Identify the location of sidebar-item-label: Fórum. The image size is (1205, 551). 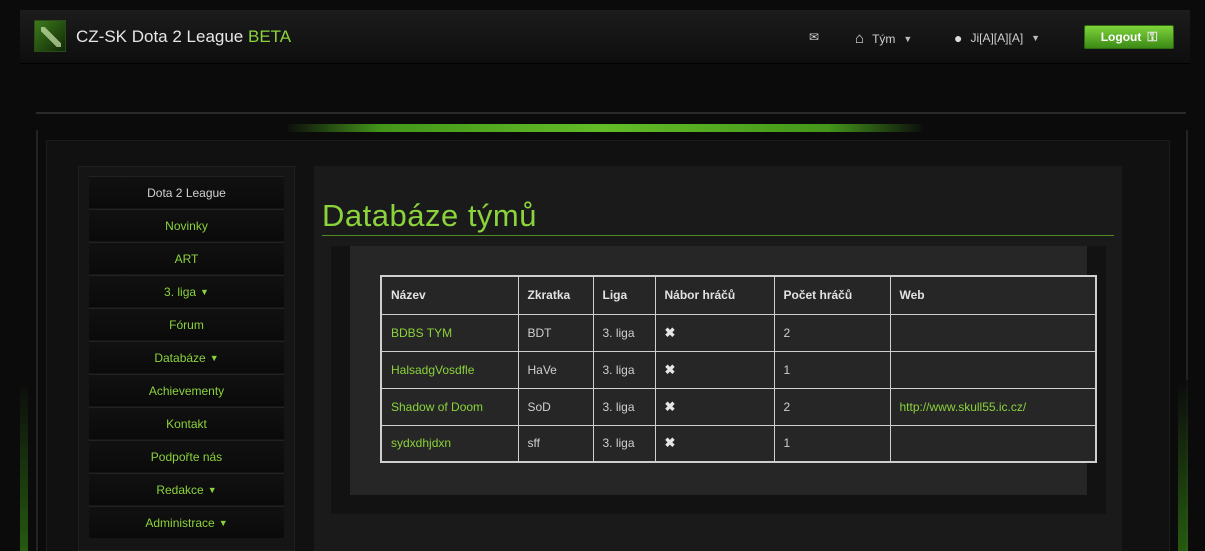
(186, 324).